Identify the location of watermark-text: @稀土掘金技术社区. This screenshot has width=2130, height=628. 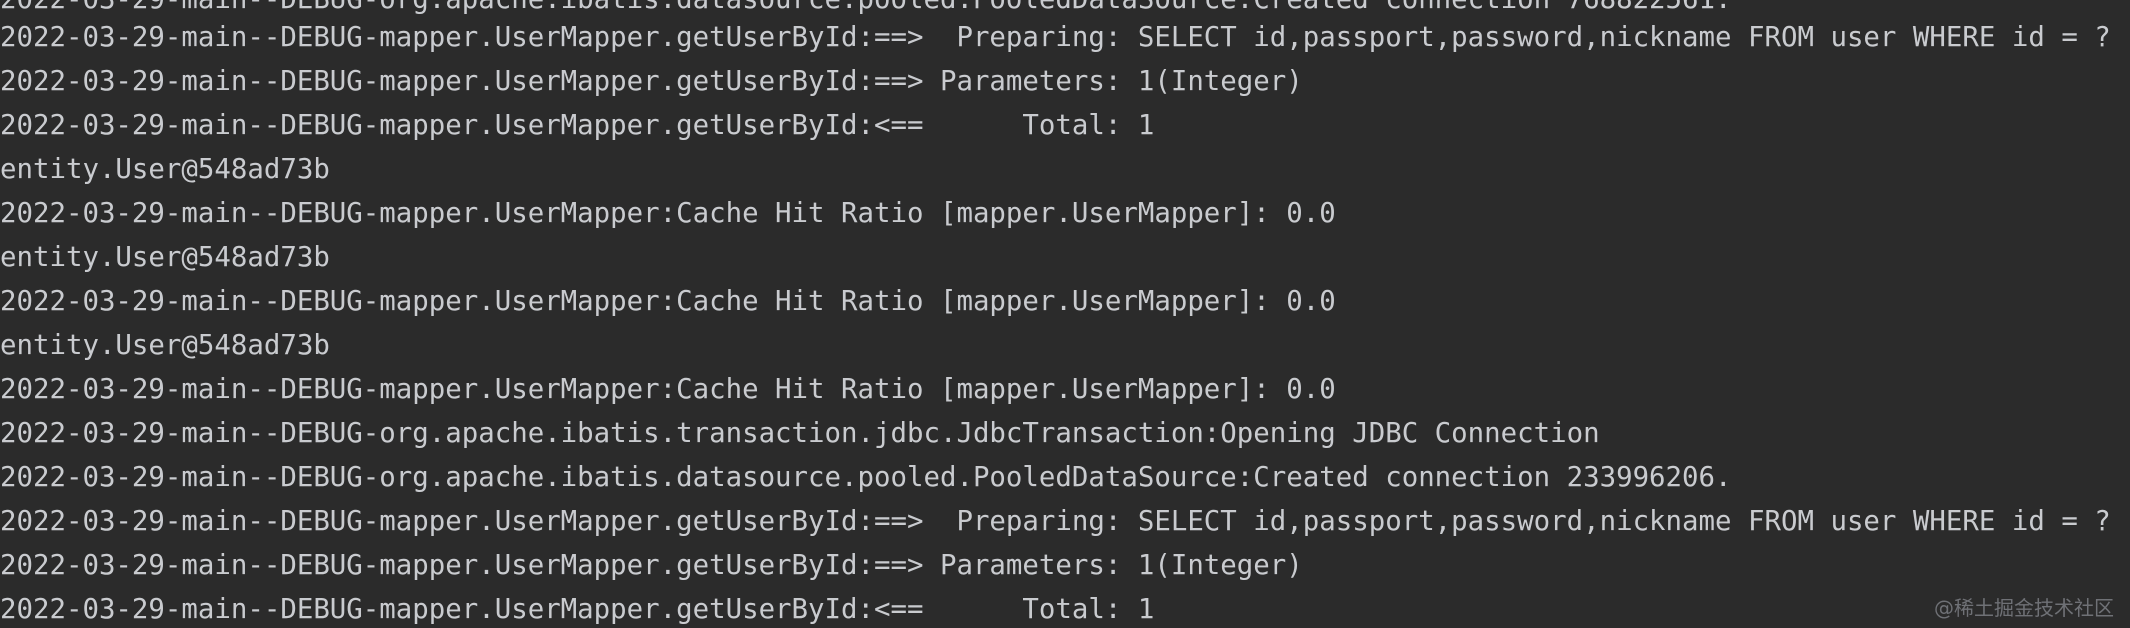
(2024, 608).